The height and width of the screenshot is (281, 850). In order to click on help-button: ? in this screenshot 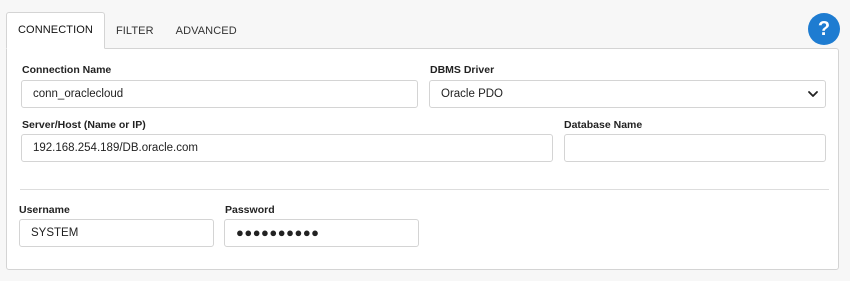, I will do `click(824, 29)`.